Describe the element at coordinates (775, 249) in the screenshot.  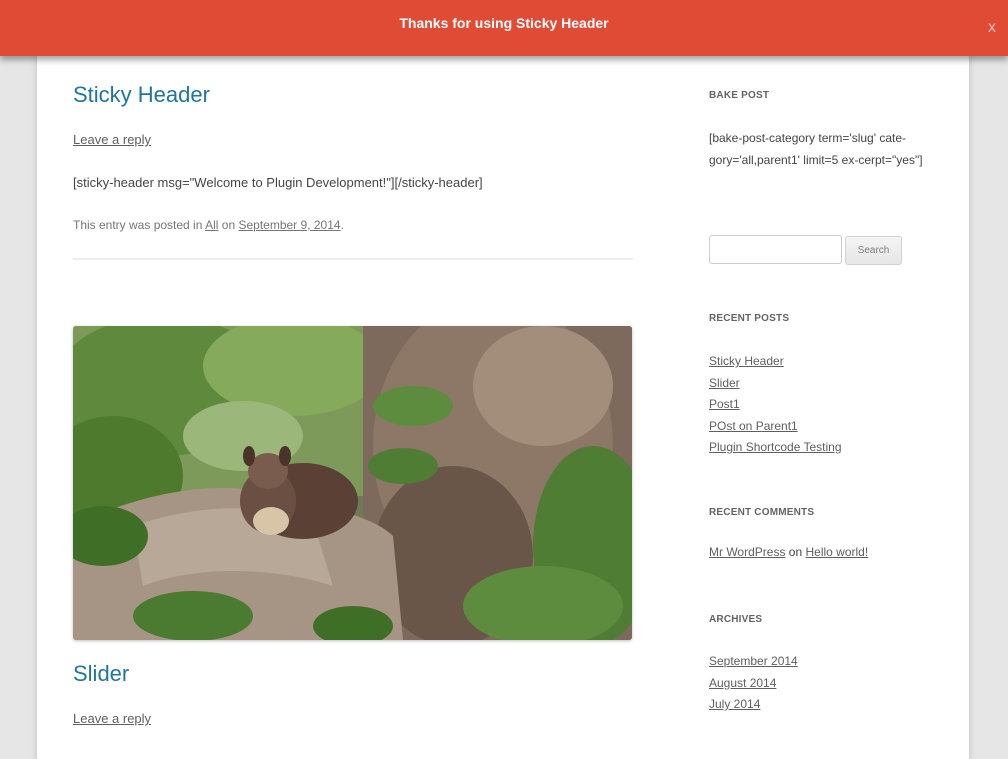
I see `search-input` at that location.